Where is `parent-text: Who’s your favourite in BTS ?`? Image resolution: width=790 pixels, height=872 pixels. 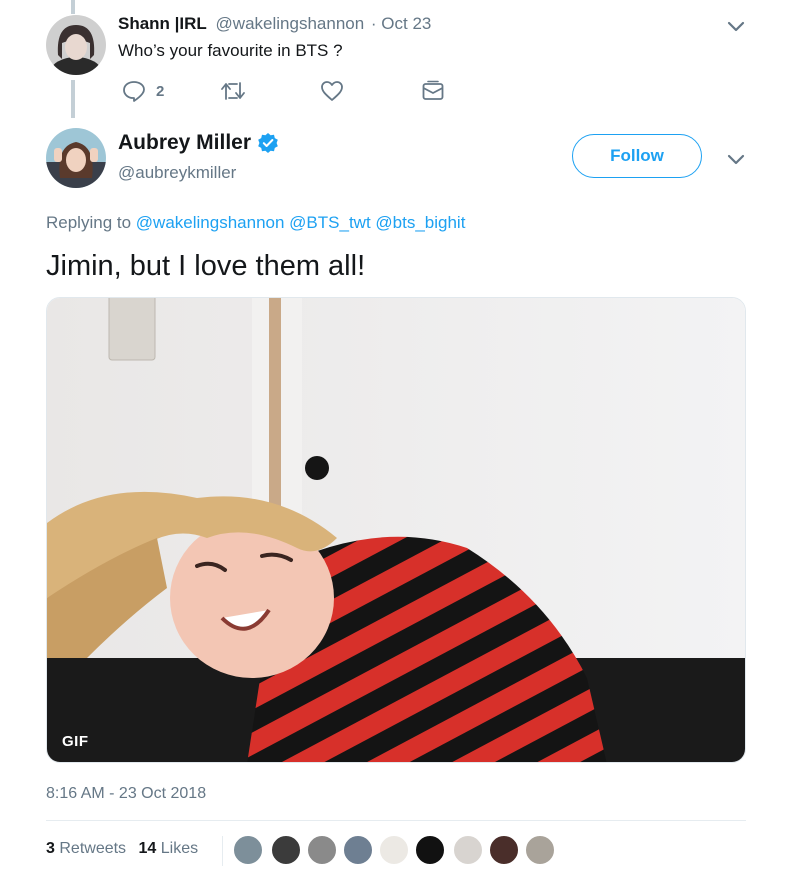
parent-text: Who’s your favourite in BTS ? is located at coordinates (230, 50).